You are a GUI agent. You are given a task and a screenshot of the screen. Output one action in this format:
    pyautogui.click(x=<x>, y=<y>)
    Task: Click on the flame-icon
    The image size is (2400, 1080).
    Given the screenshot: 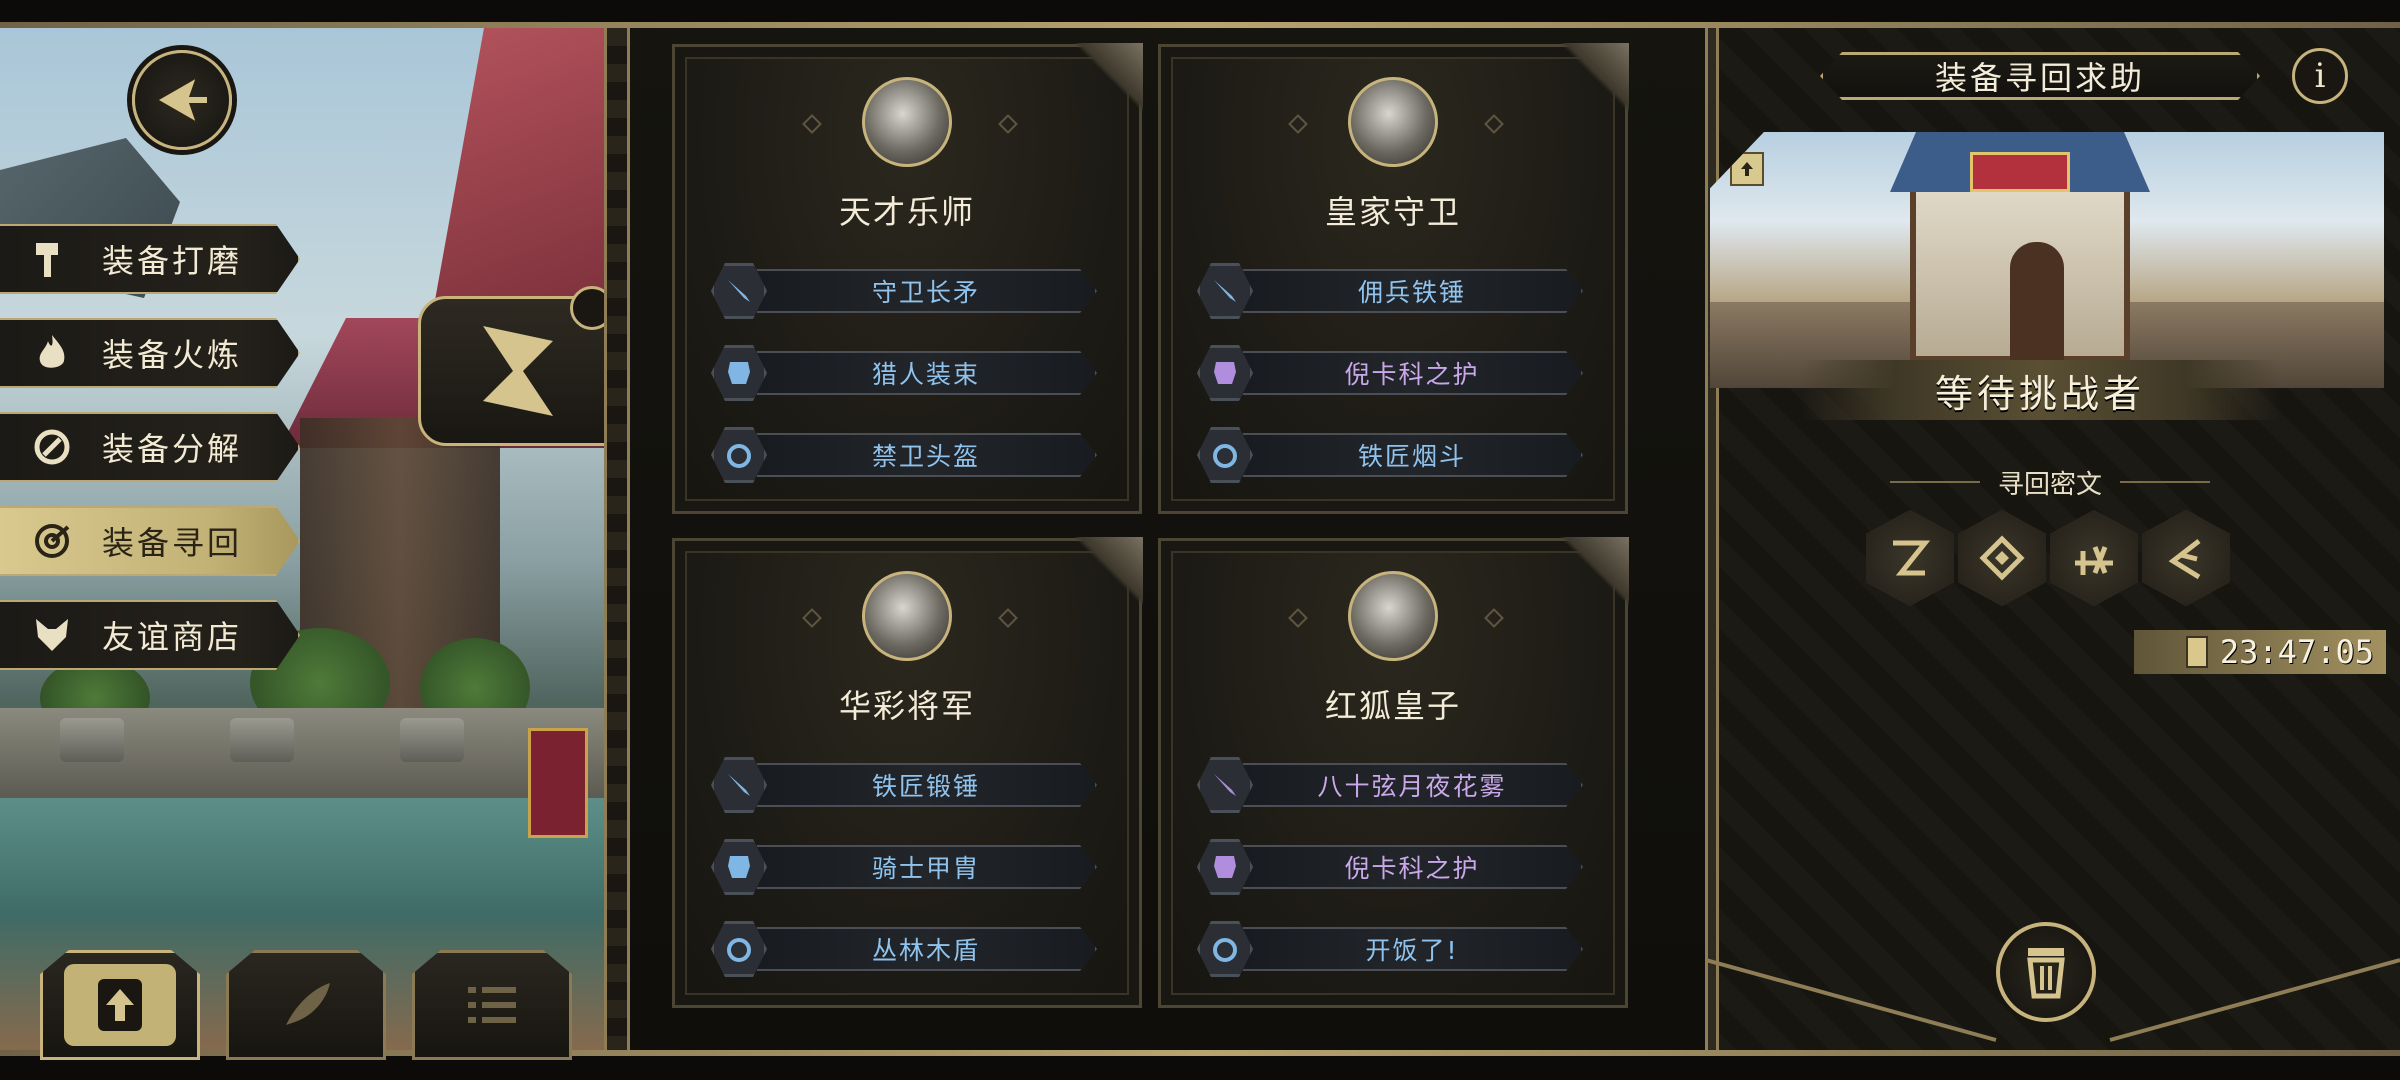 What is the action you would take?
    pyautogui.click(x=52, y=353)
    